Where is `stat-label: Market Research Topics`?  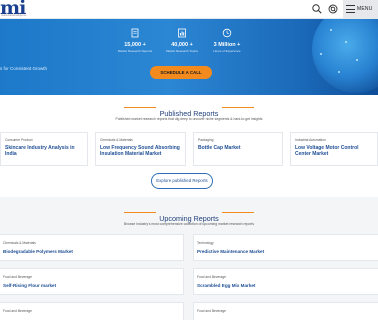 stat-label: Market Research Topics is located at coordinates (182, 51).